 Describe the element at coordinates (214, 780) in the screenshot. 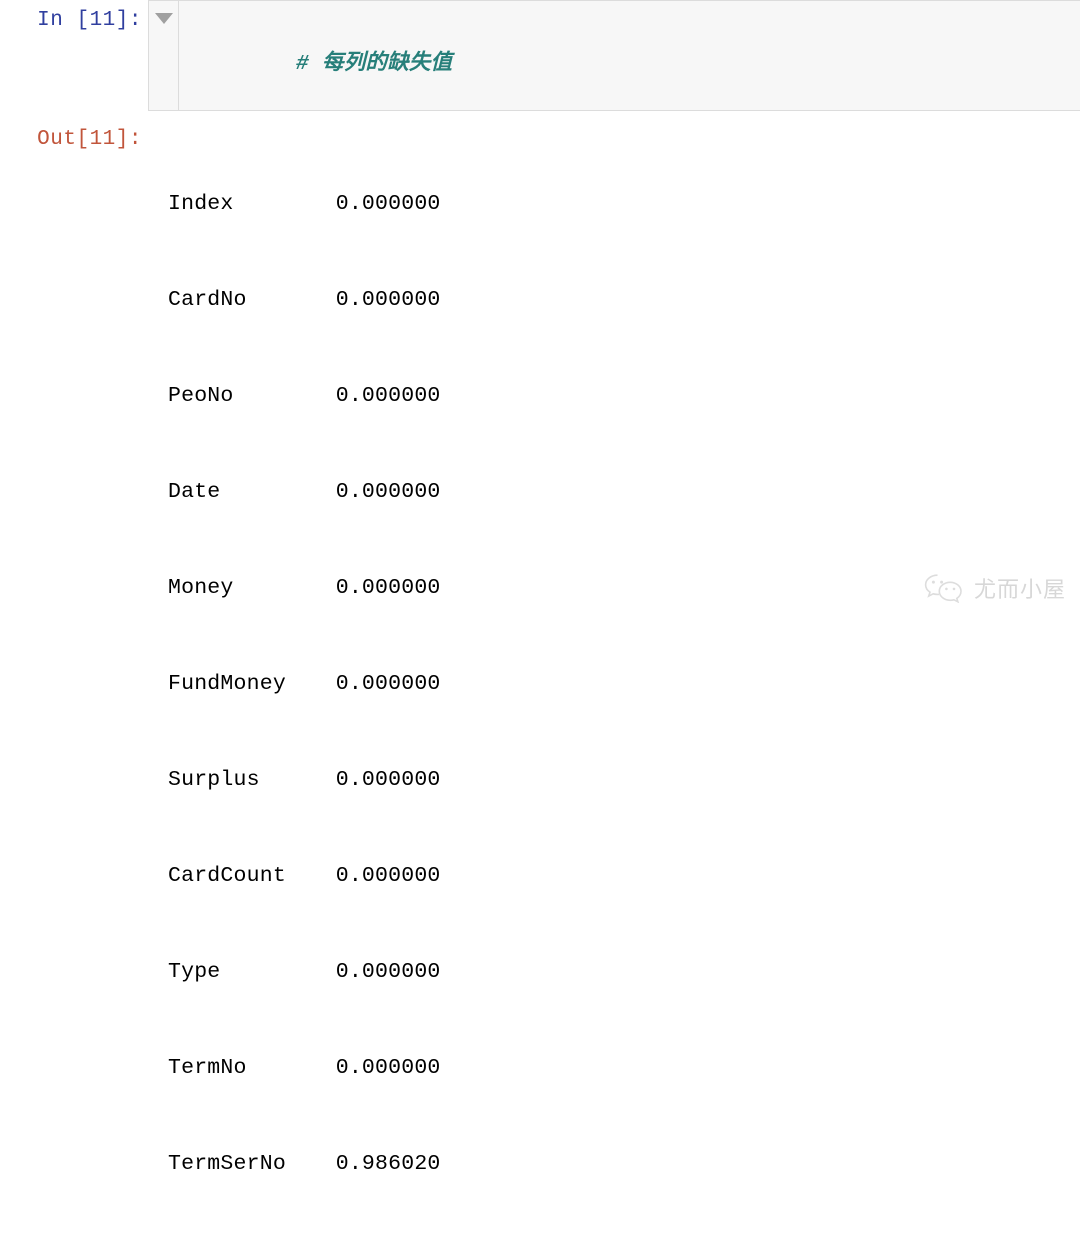

I see `series-index-label: Surplus` at that location.